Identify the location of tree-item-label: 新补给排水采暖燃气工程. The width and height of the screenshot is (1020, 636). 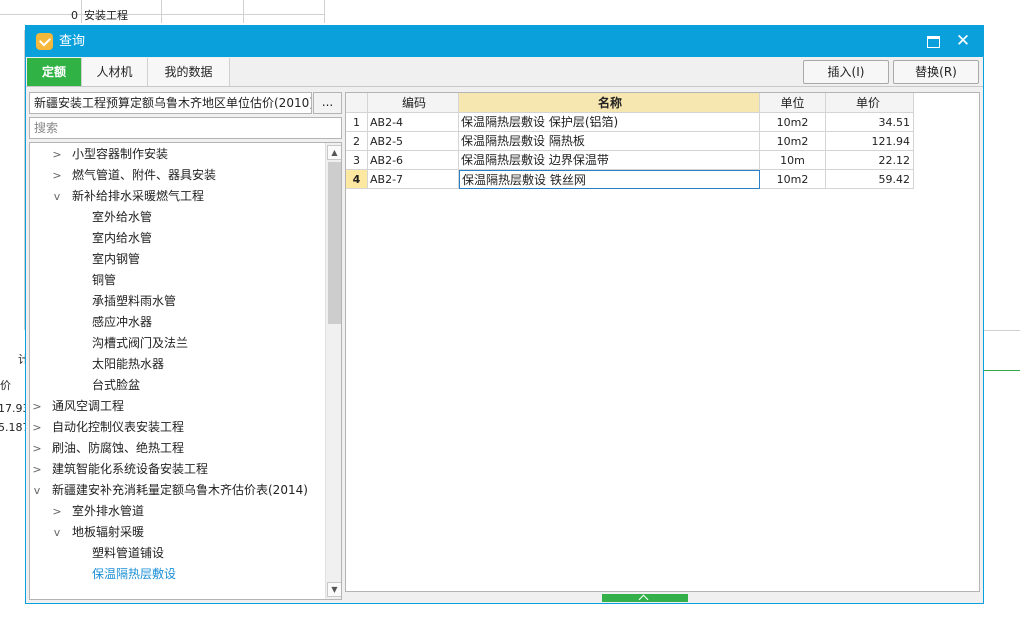
(138, 196).